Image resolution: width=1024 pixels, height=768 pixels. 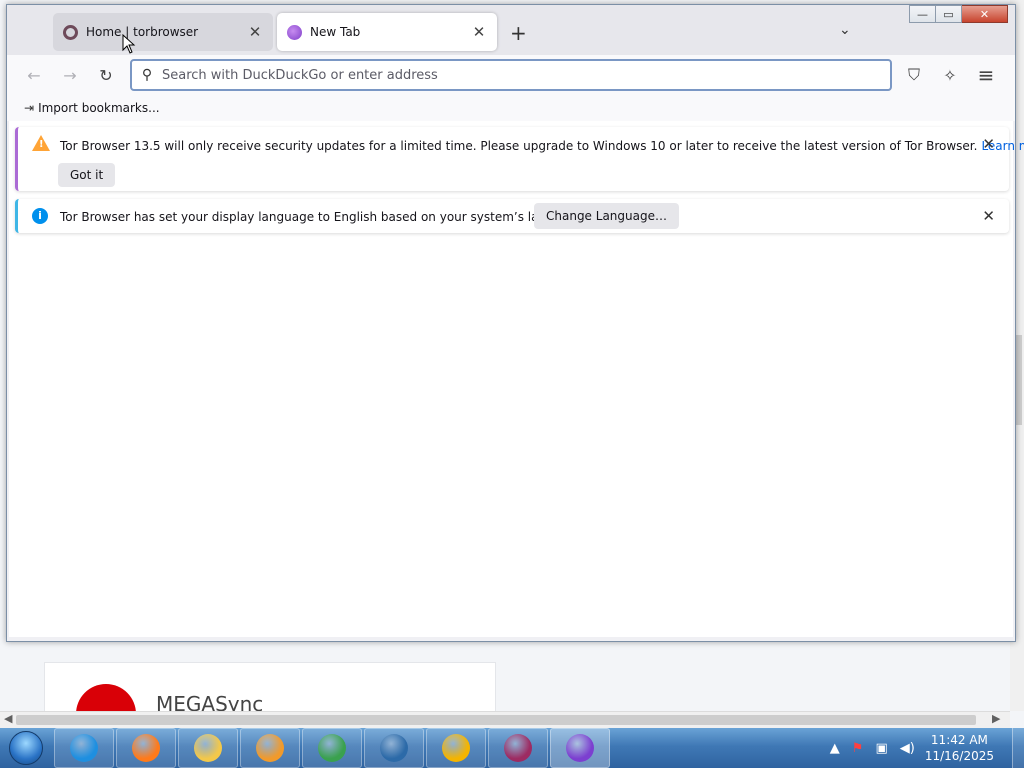 I want to click on close-window-button: ✕, so click(x=985, y=14).